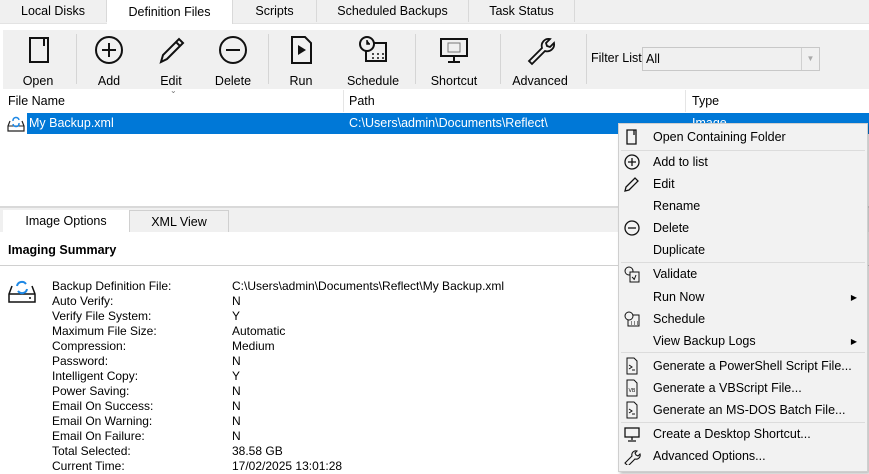 The width and height of the screenshot is (869, 474). I want to click on run-icon, so click(301, 50).